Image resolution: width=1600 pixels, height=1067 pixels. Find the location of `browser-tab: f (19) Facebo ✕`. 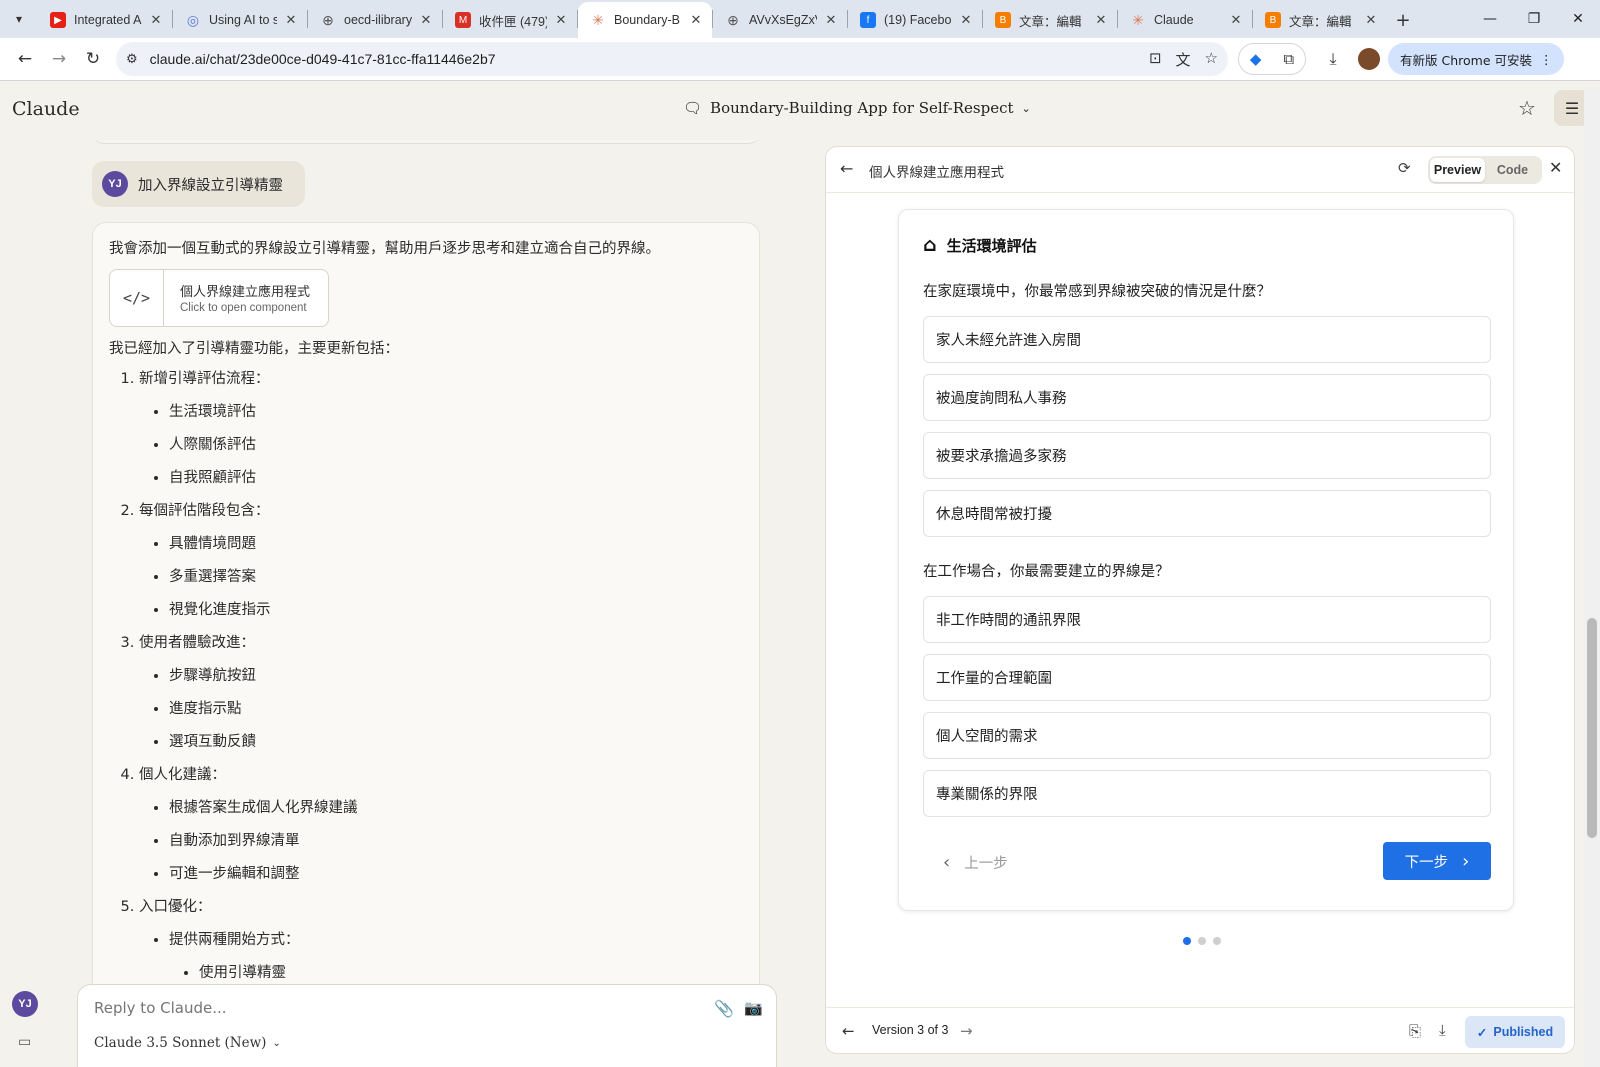

browser-tab: f (19) Facebo ✕ is located at coordinates (915, 20).